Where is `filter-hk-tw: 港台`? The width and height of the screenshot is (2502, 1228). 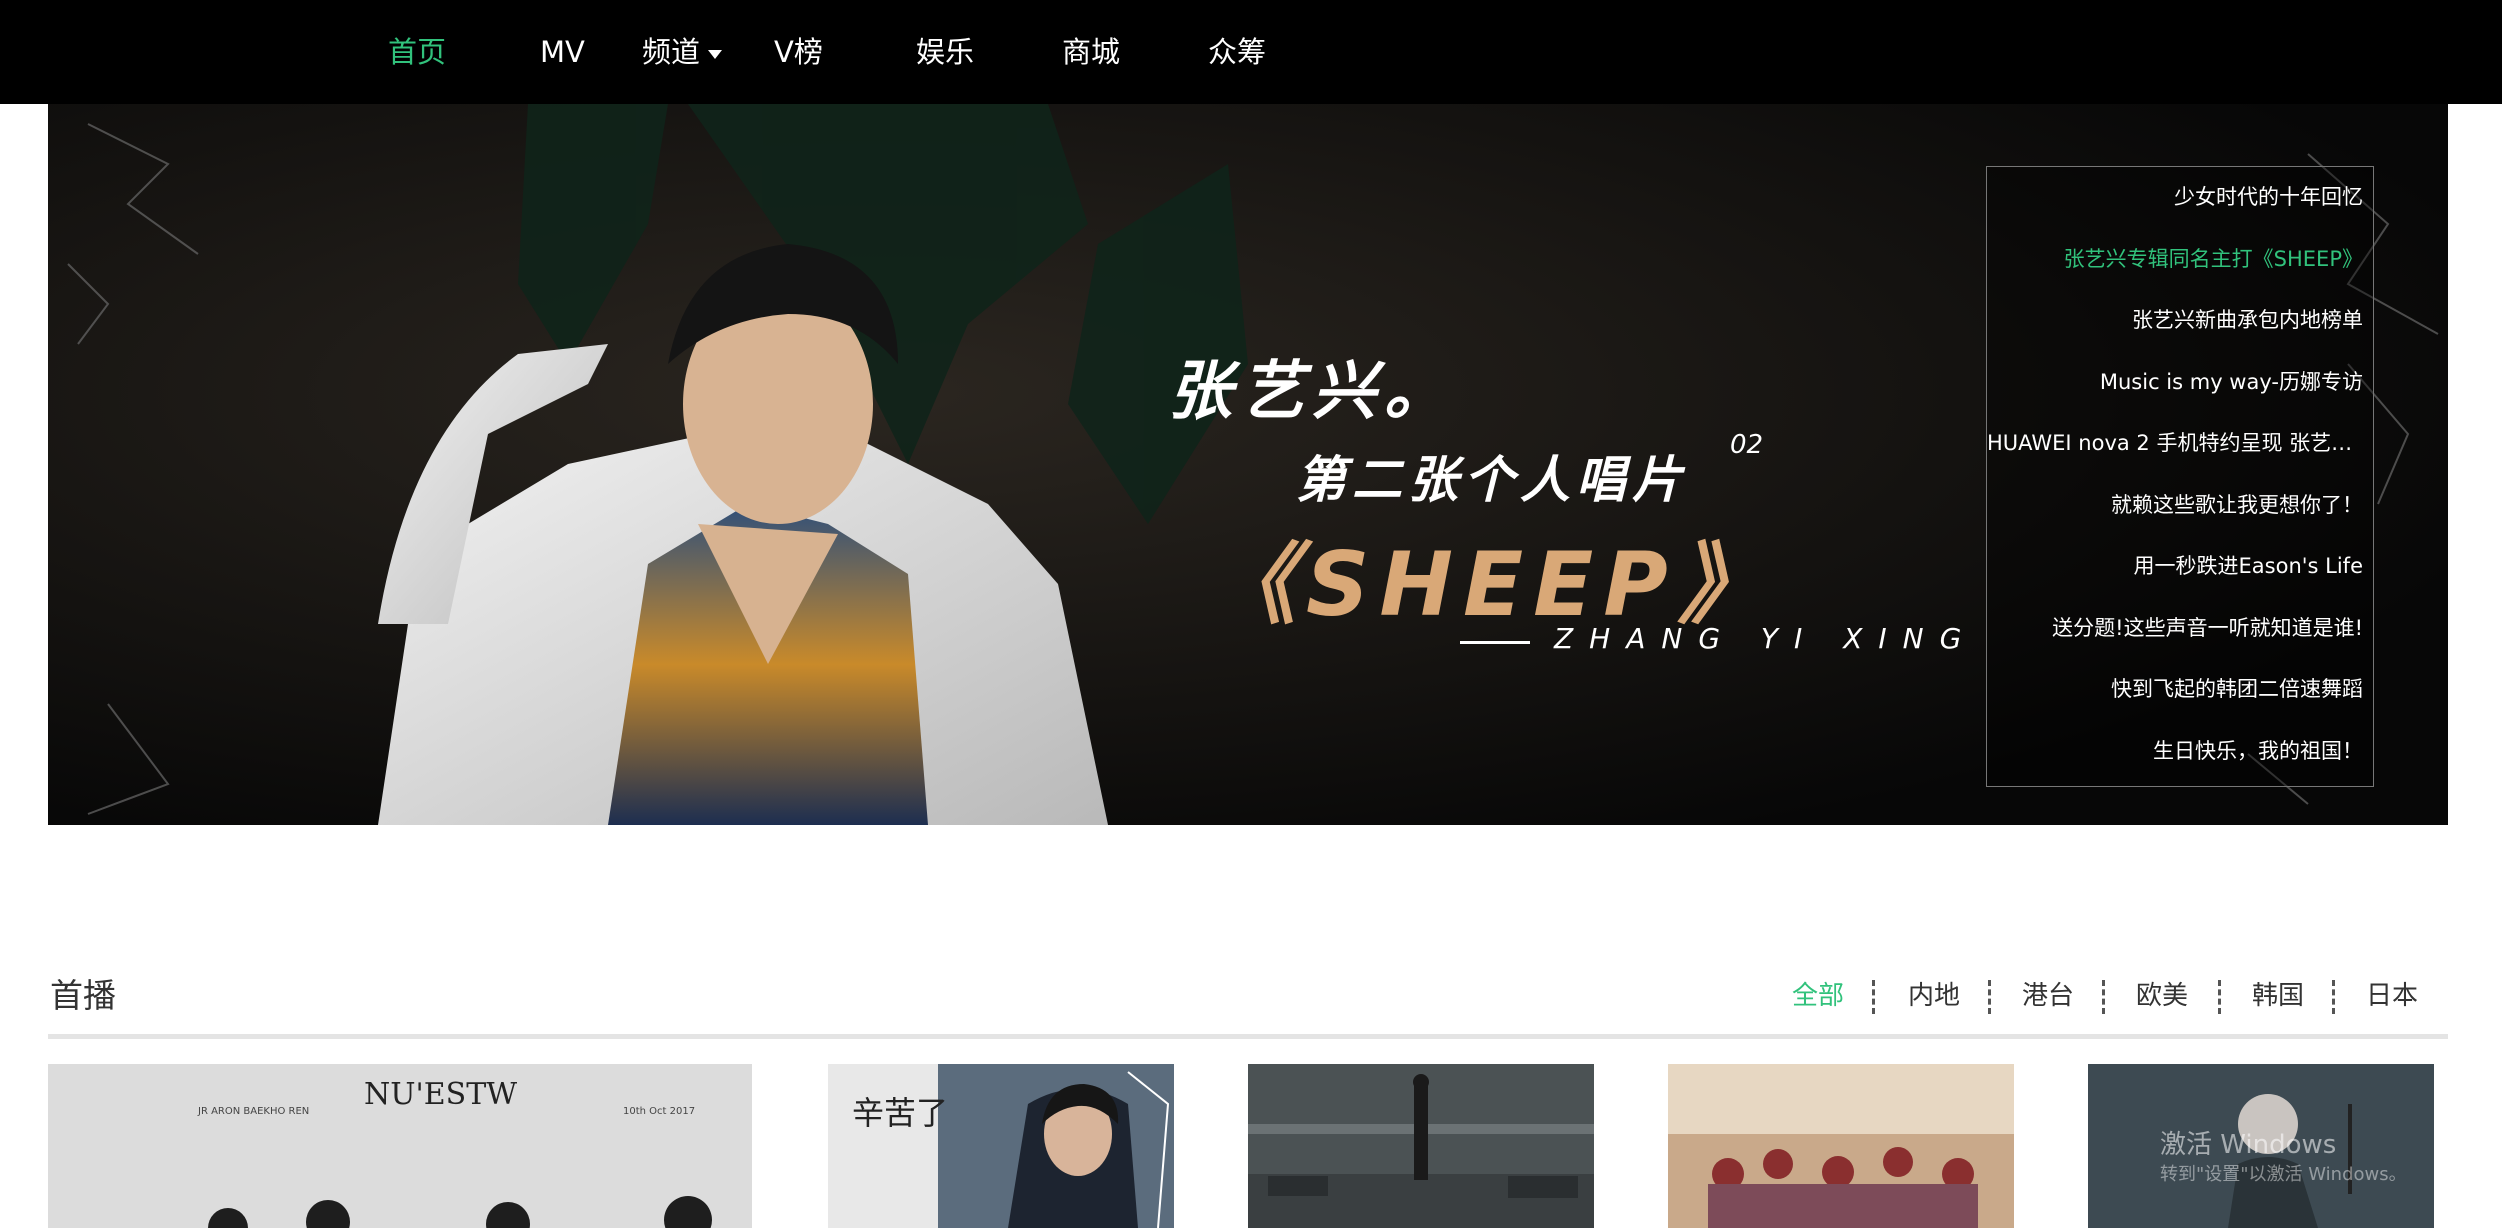 filter-hk-tw: 港台 is located at coordinates (2048, 996).